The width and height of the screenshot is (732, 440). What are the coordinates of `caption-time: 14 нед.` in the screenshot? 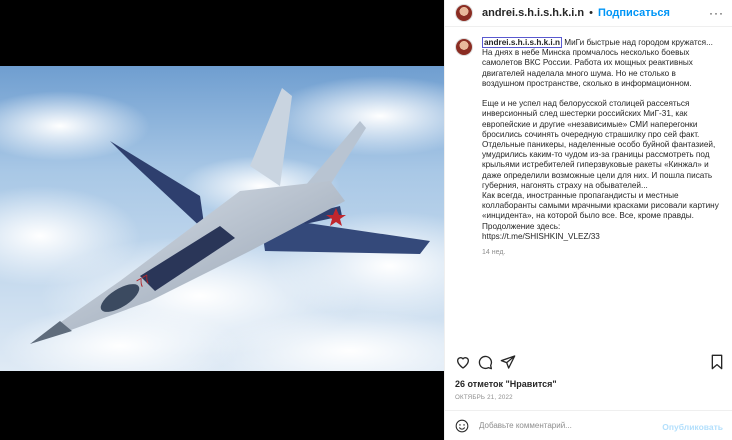 It's located at (494, 253).